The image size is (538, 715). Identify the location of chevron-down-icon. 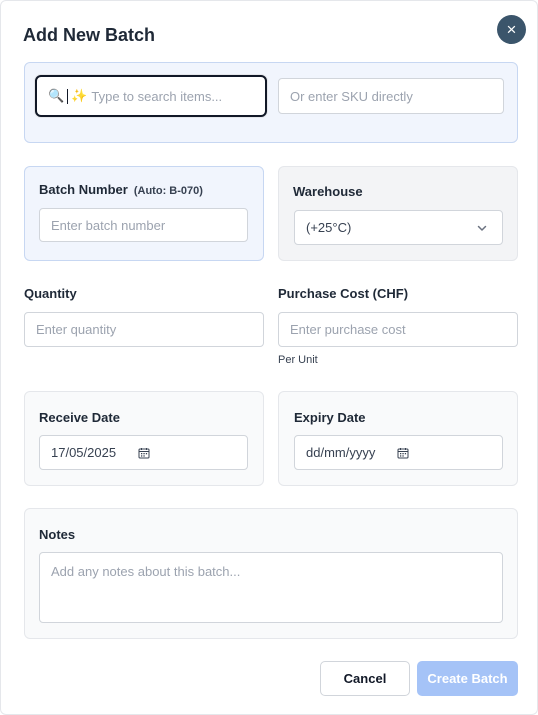
(482, 228).